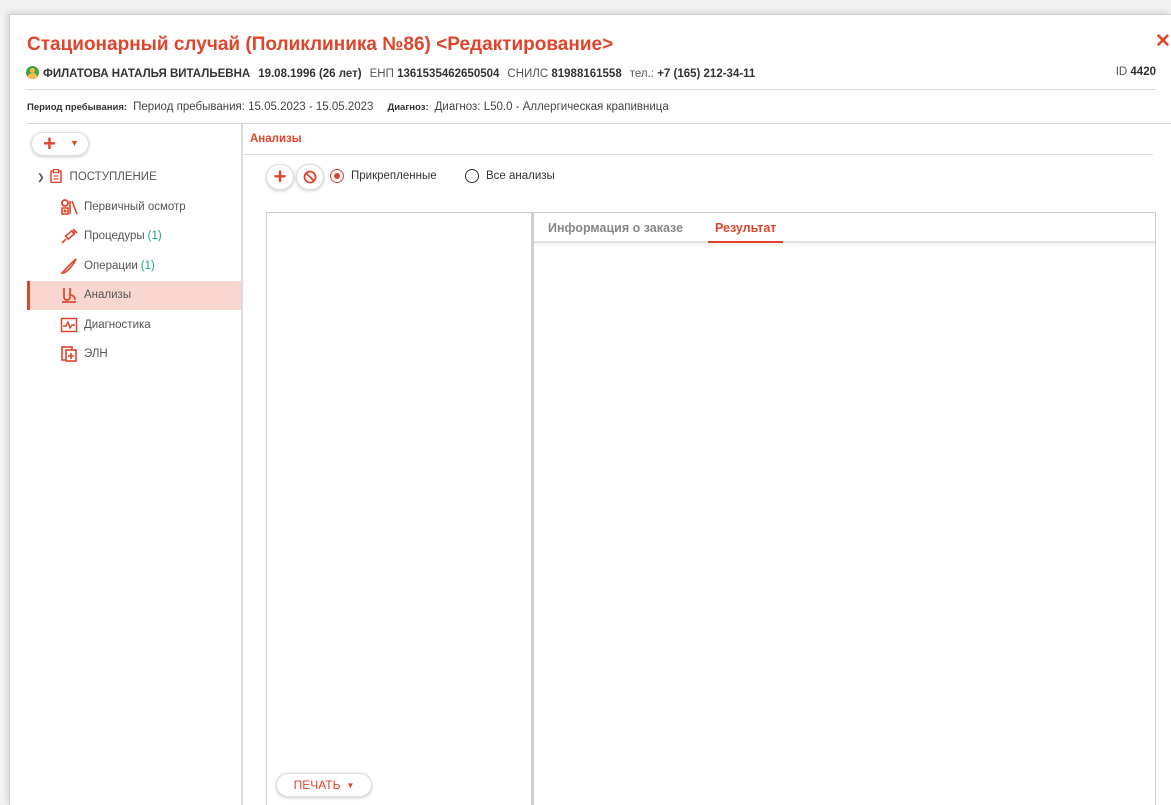  I want to click on chevron-down-icon: ❯, so click(41, 176).